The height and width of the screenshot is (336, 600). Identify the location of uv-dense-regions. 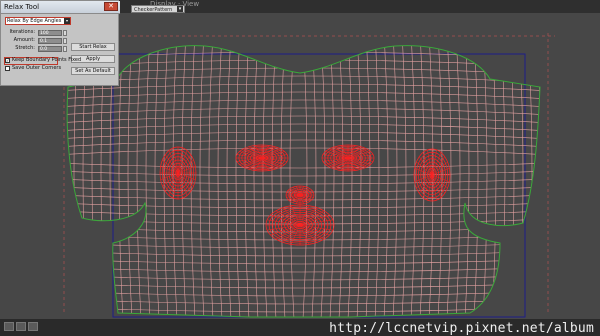
(305, 195).